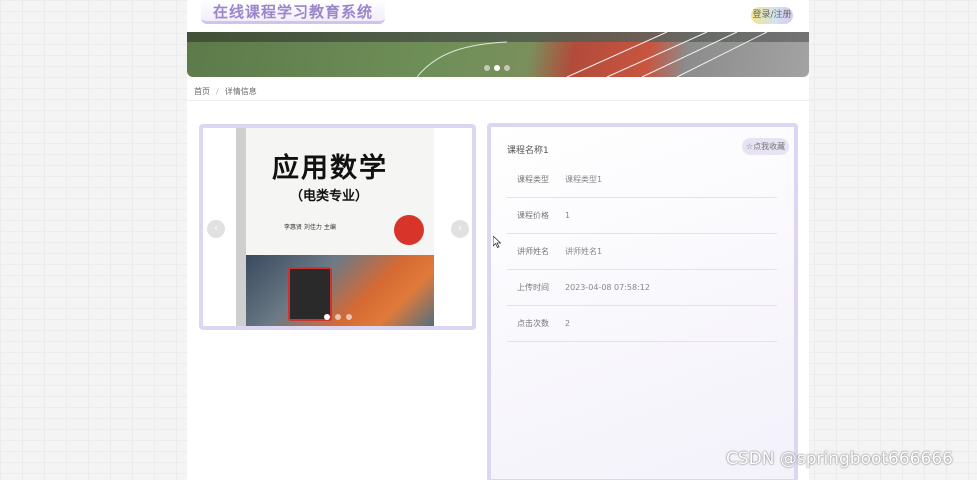 This screenshot has width=977, height=480. I want to click on detail-row-upload-time: 上传时间 2023-04-08 07:58:12, so click(642, 288).